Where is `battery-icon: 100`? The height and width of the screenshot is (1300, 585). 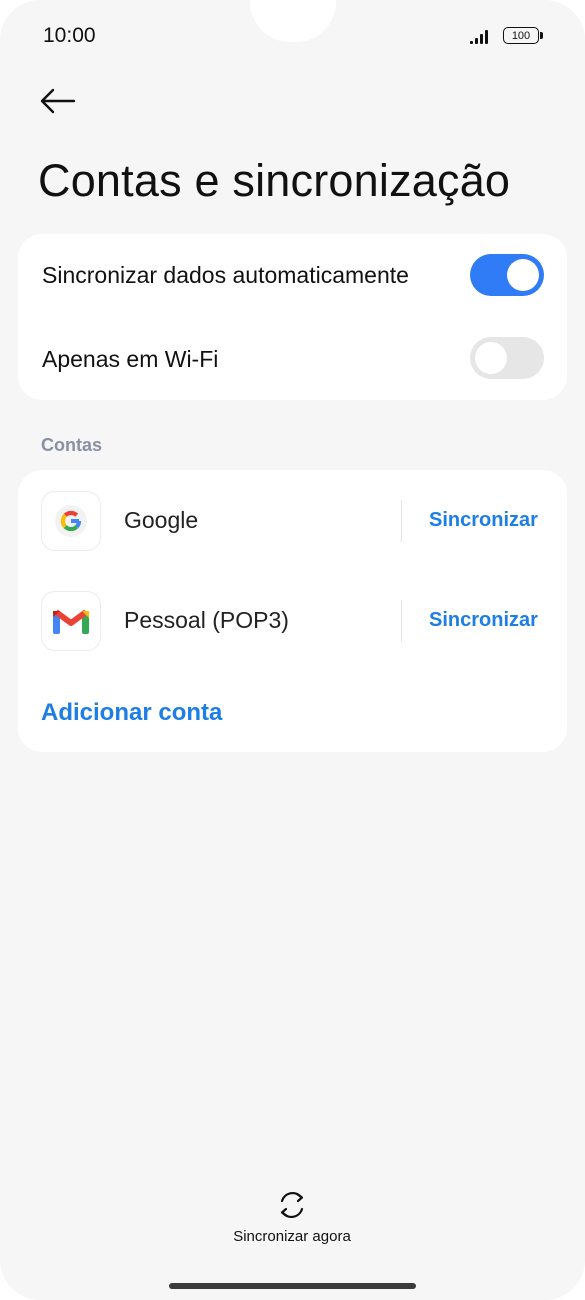
battery-icon: 100 is located at coordinates (523, 35).